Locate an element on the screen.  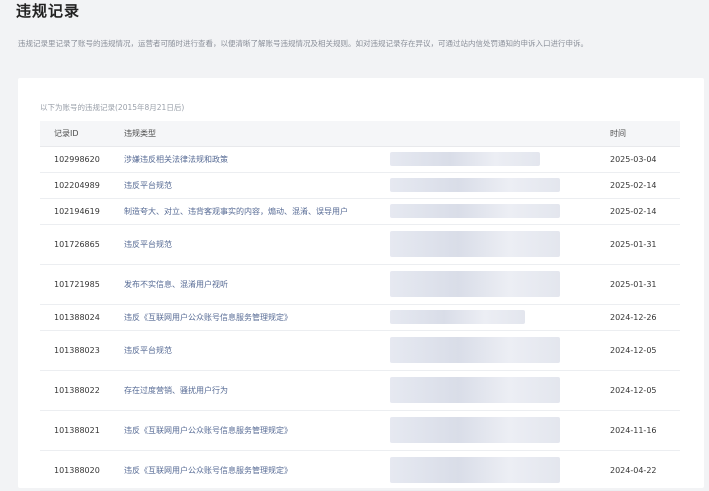
record-id: 102998620 is located at coordinates (75, 159).